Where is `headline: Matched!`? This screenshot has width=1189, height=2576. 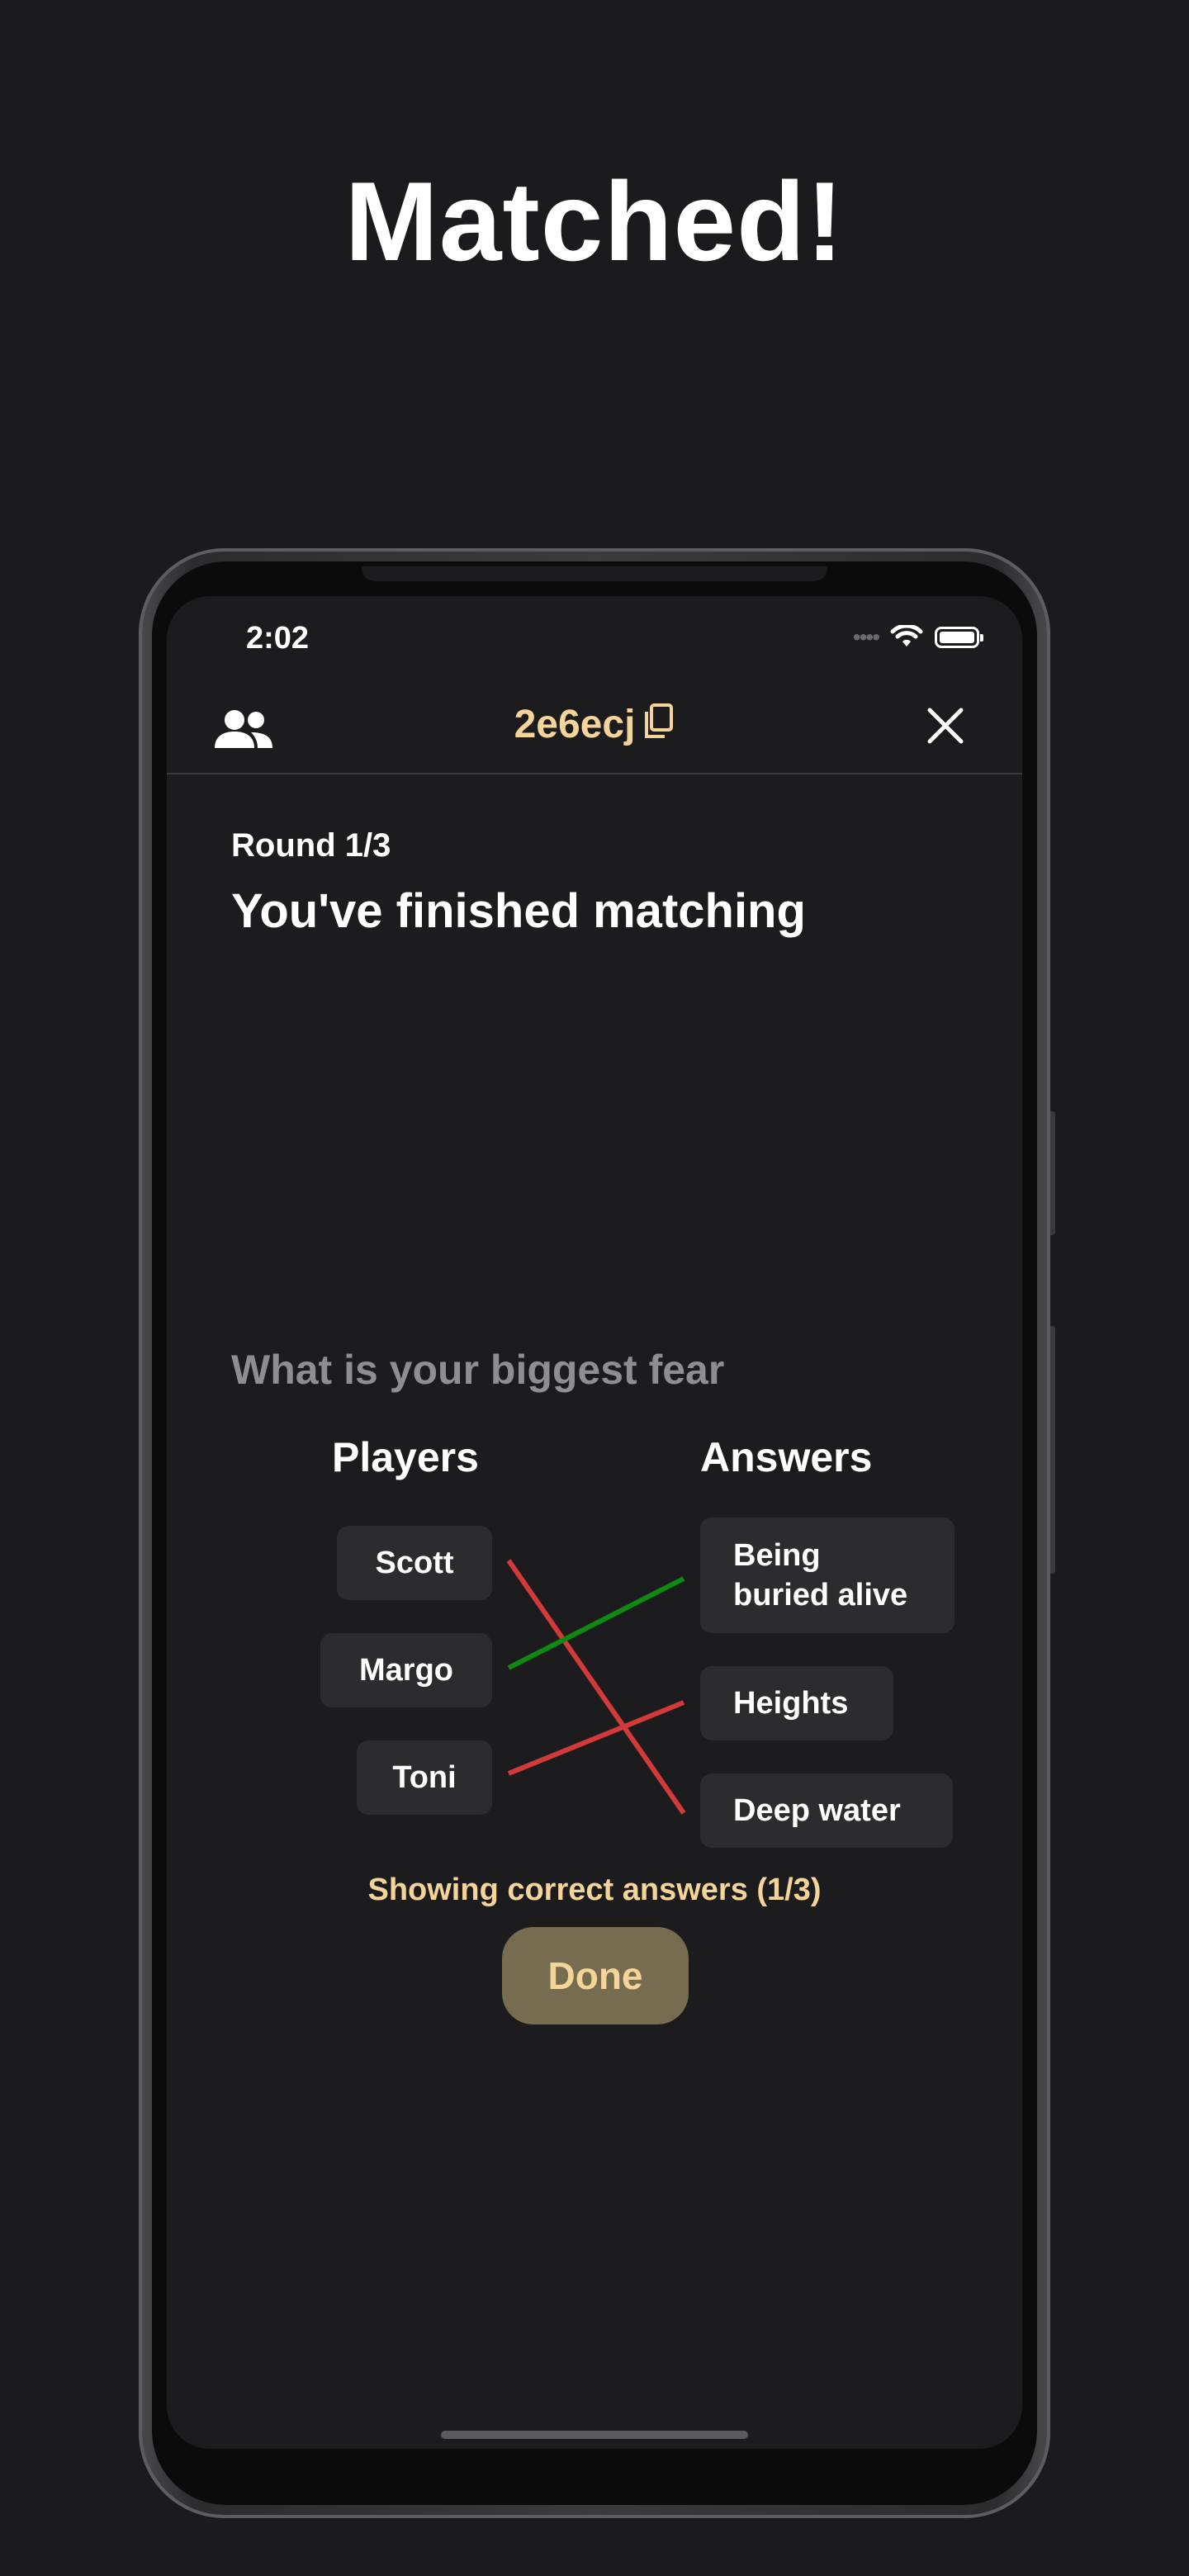
headline: Matched! is located at coordinates (594, 221).